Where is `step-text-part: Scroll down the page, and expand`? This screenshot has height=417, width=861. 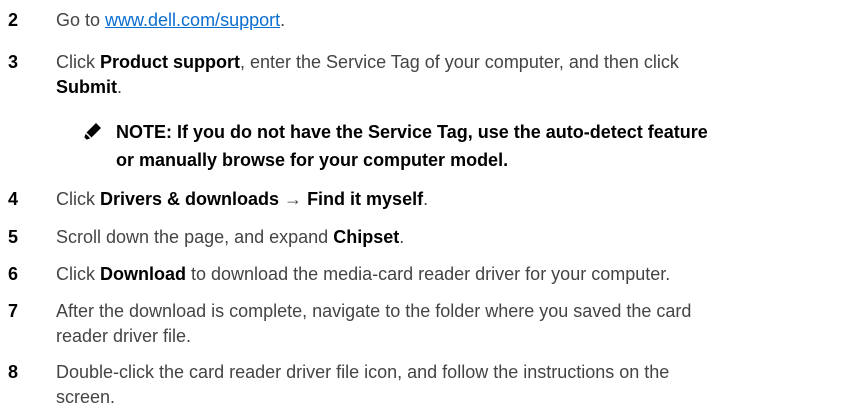 step-text-part: Scroll down the page, and expand is located at coordinates (195, 237).